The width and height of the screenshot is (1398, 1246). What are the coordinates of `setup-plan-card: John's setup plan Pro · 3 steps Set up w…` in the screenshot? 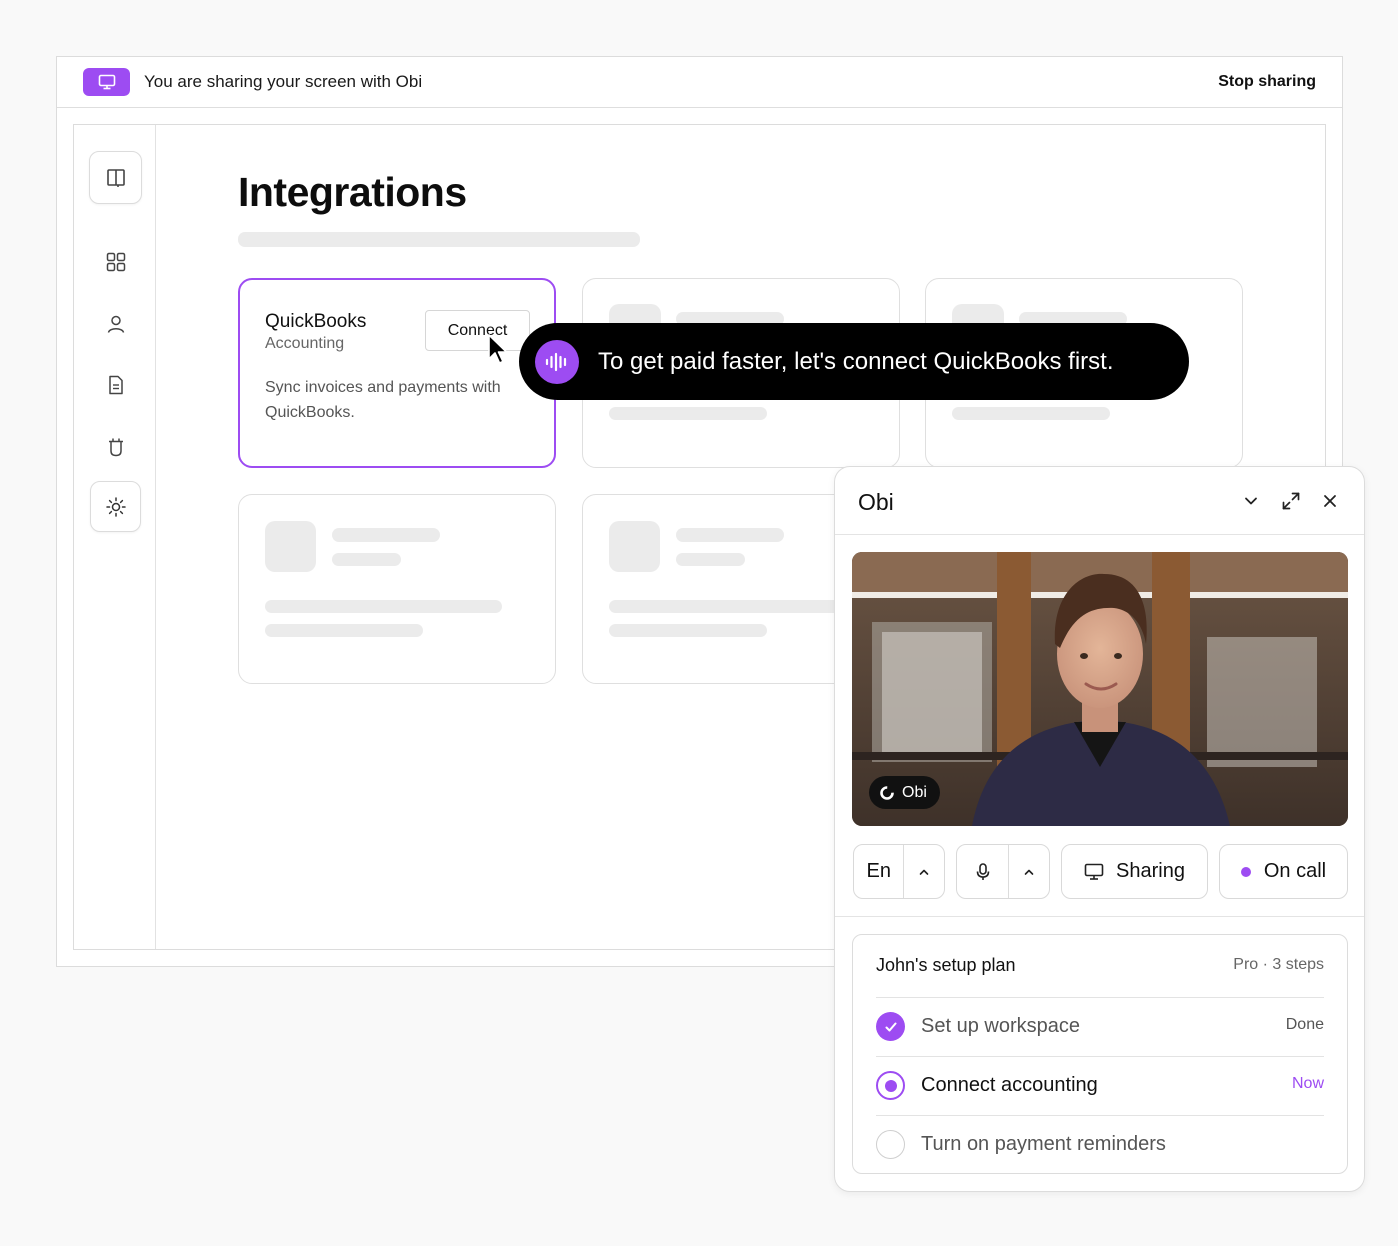 It's located at (1100, 1054).